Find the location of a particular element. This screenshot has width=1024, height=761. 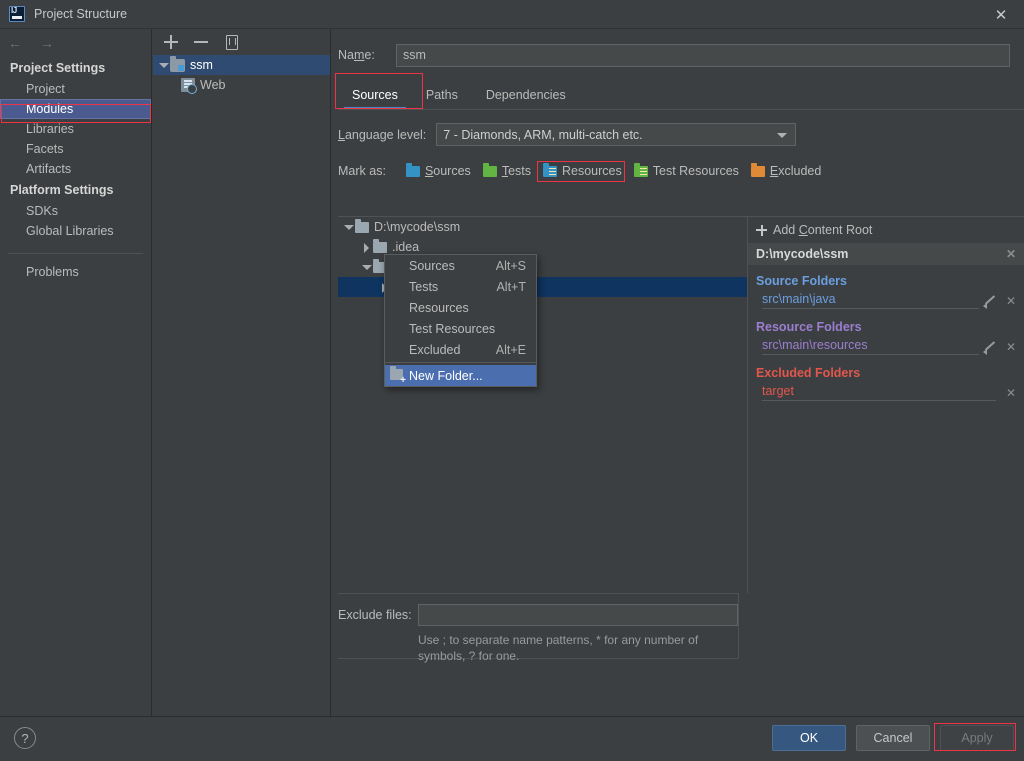

excluded-folder-row: target ✕ is located at coordinates (886, 393).